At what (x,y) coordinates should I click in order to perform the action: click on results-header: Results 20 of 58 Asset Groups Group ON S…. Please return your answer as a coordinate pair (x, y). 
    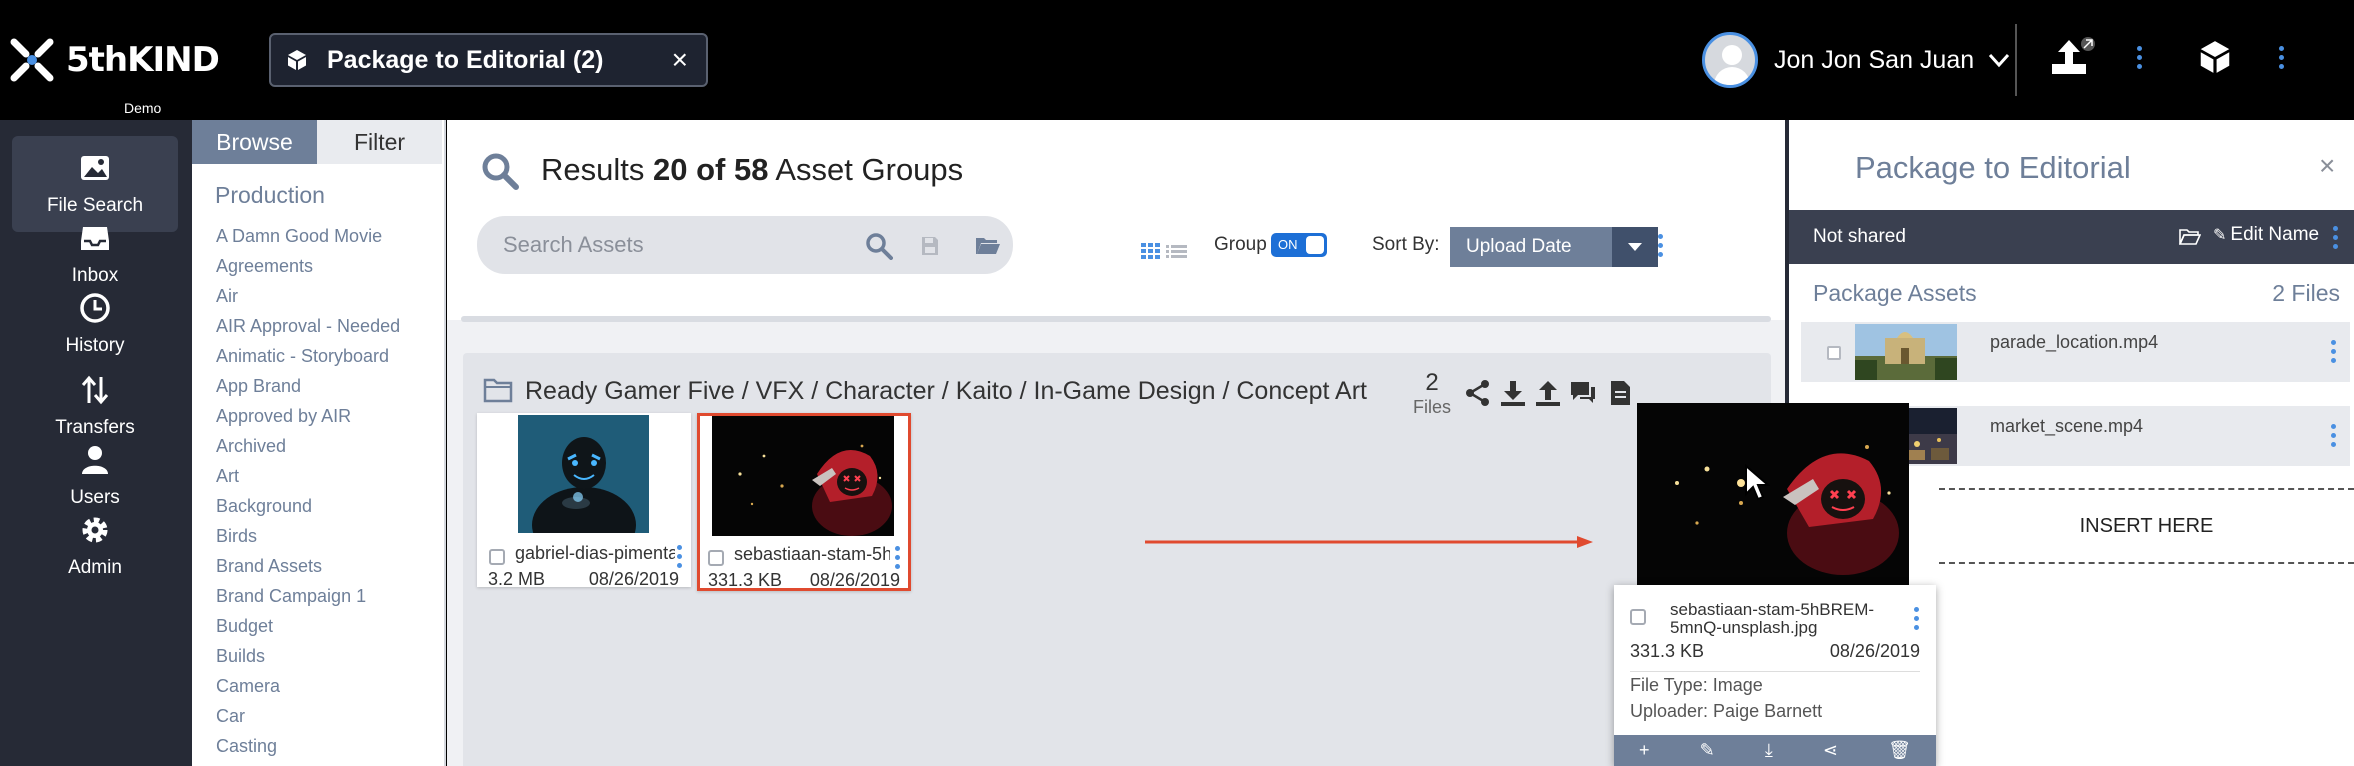
    Looking at the image, I should click on (1116, 221).